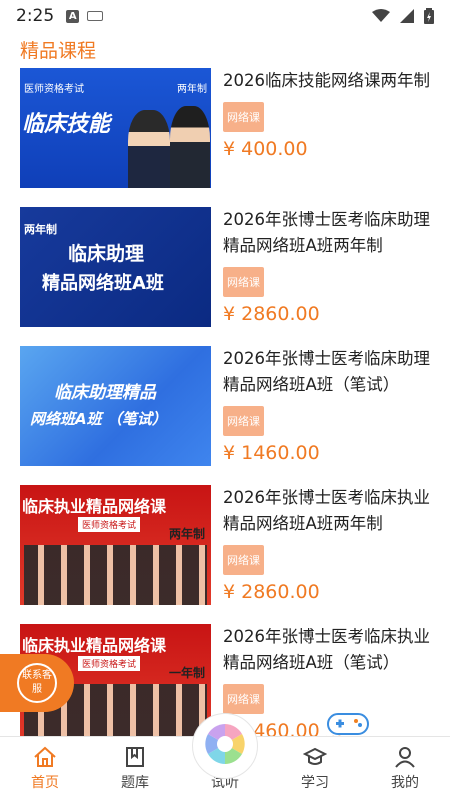  Describe the element at coordinates (405, 757) in the screenshot. I see `user-icon` at that location.